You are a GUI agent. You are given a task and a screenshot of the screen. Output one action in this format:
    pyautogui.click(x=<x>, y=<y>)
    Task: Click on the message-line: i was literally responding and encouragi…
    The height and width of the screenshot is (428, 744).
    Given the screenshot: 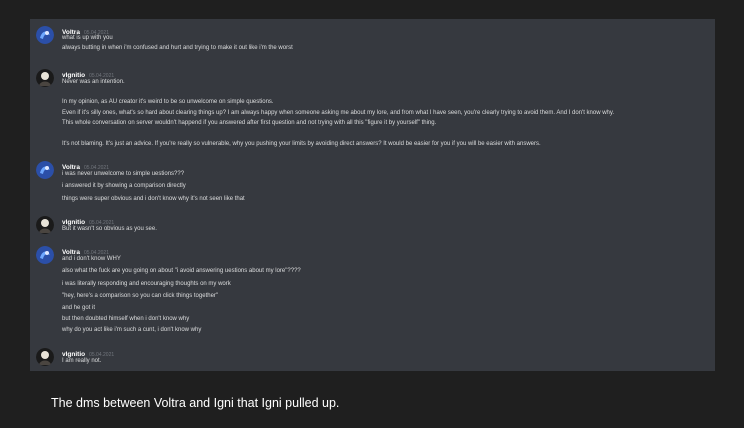 What is the action you would take?
    pyautogui.click(x=146, y=284)
    